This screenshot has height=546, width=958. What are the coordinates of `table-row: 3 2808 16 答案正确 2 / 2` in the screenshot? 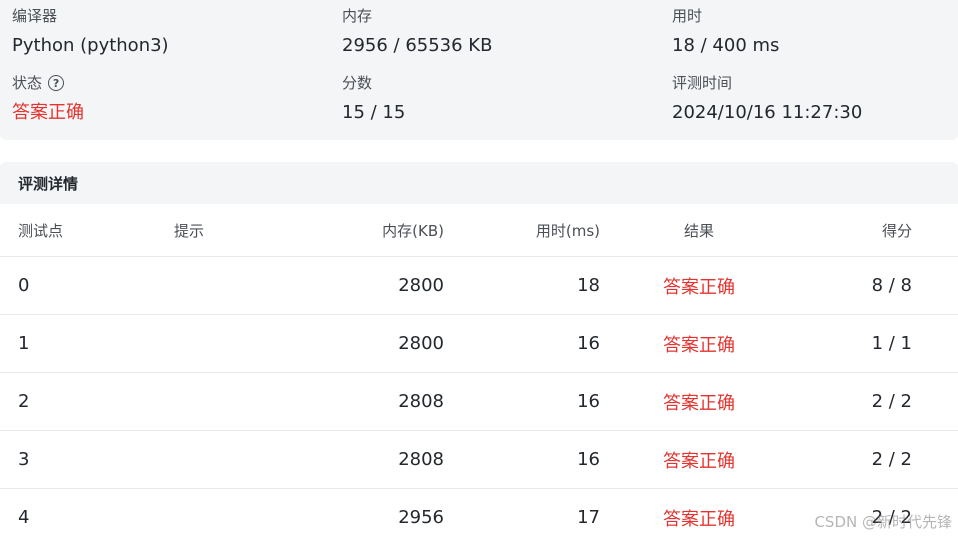 It's located at (479, 460).